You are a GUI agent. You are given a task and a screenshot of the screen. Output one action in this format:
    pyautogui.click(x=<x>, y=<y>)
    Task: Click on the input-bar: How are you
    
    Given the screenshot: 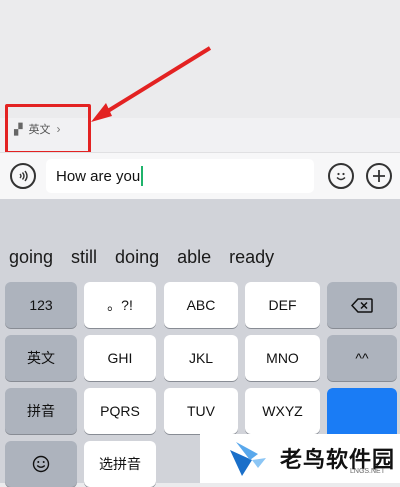 What is the action you would take?
    pyautogui.click(x=200, y=175)
    